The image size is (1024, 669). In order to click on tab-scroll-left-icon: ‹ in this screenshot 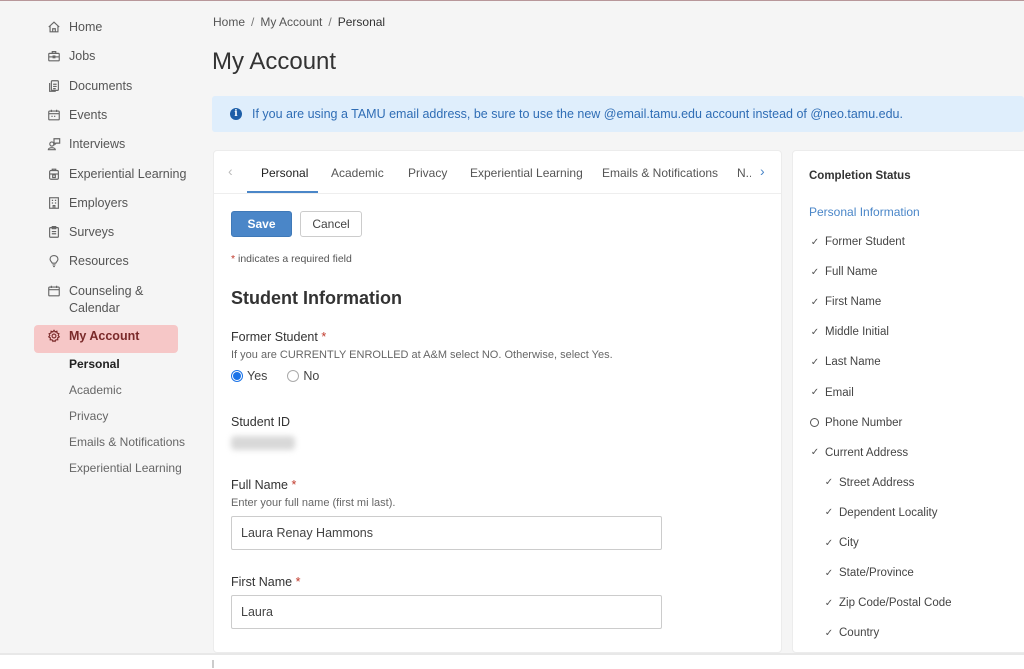, I will do `click(230, 171)`.